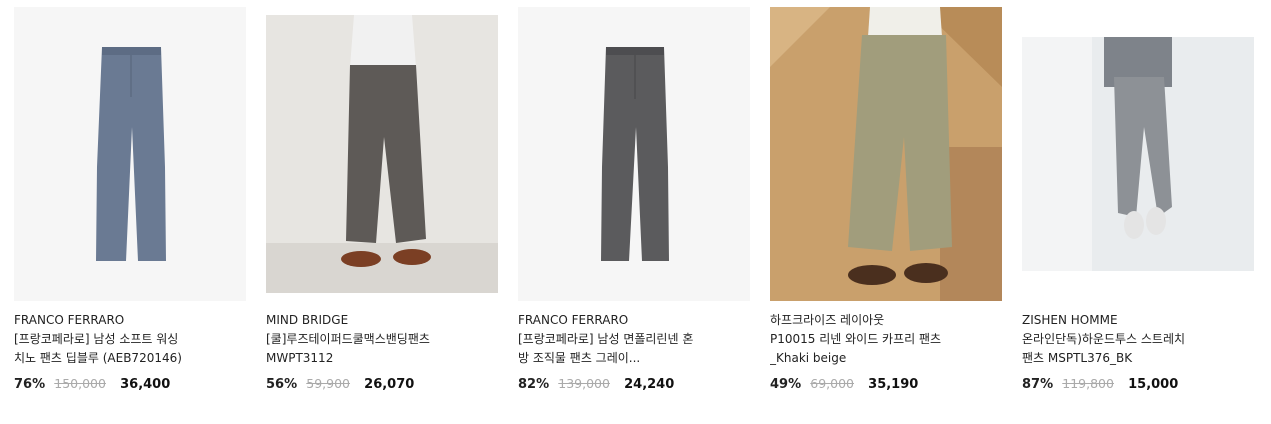 This screenshot has height=424, width=1271. What do you see at coordinates (827, 320) in the screenshot?
I see `product-brand: 하프크라이즈 레이아웃` at bounding box center [827, 320].